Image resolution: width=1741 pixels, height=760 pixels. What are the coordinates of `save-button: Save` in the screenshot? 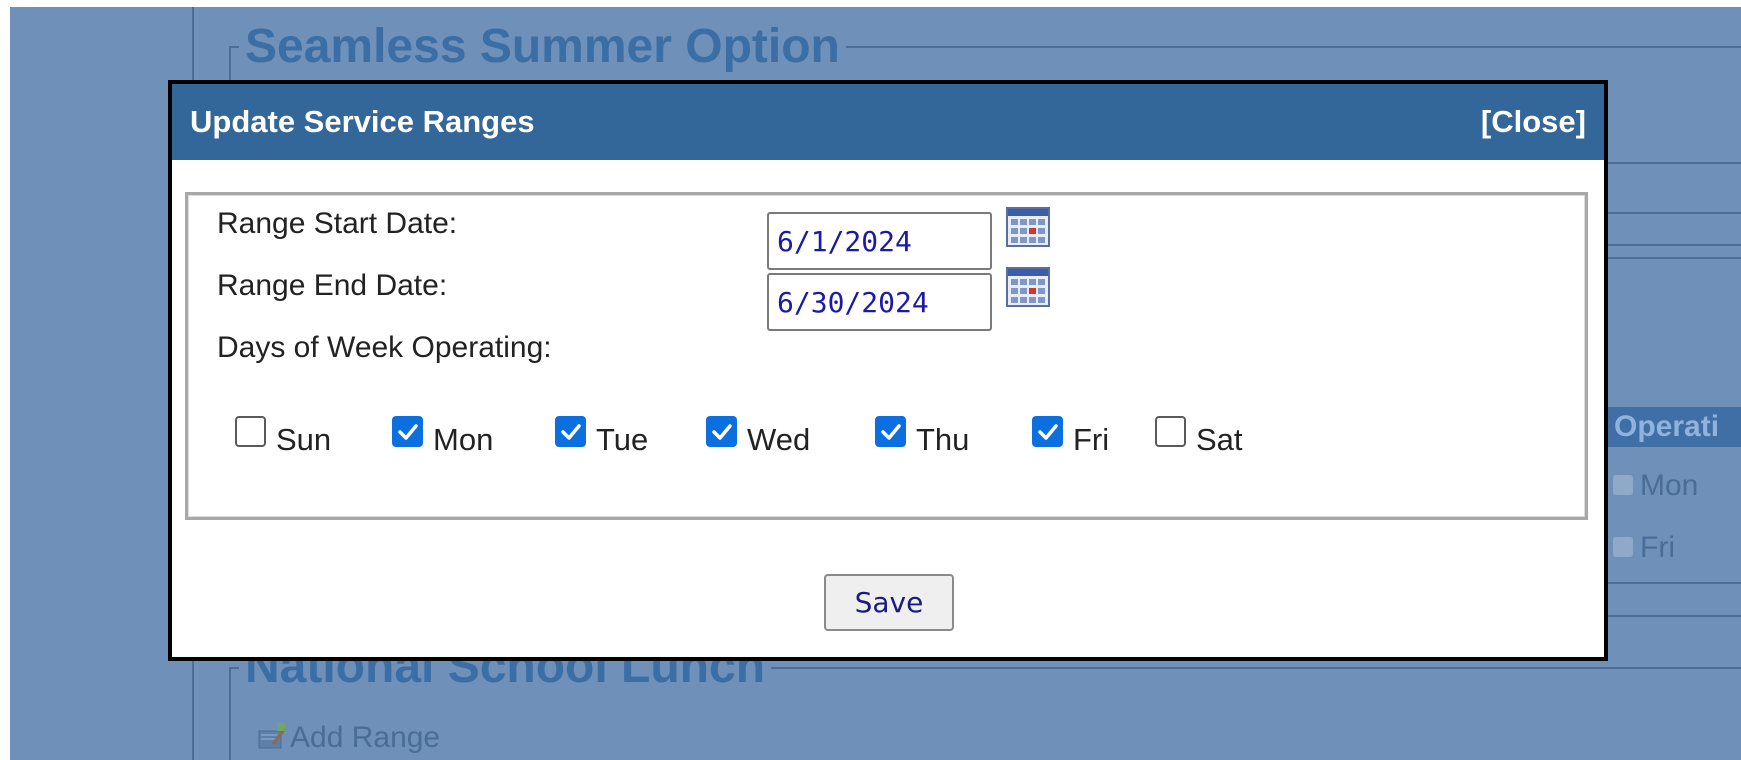 It's located at (889, 602).